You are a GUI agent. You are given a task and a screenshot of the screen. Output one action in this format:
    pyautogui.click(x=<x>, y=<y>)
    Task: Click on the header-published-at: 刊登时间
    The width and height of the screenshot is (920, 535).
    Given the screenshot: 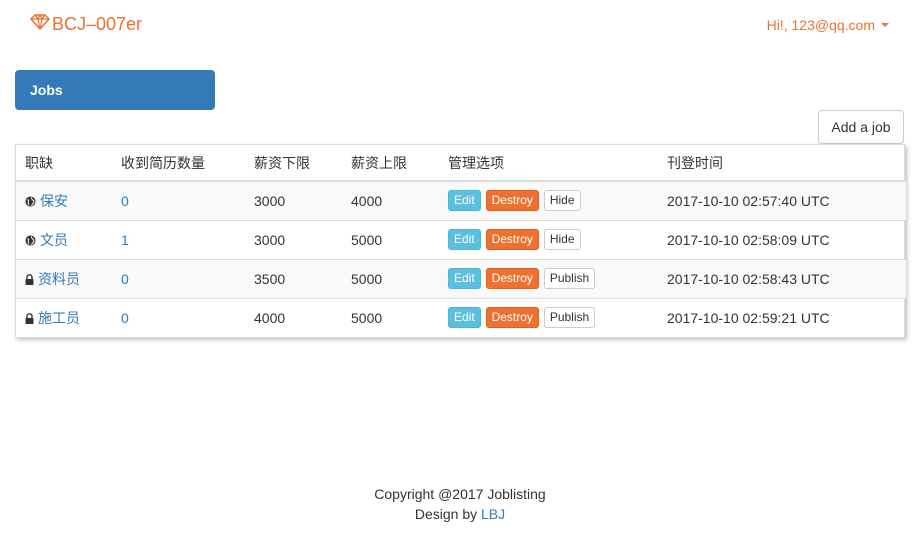 What is the action you would take?
    pyautogui.click(x=782, y=163)
    